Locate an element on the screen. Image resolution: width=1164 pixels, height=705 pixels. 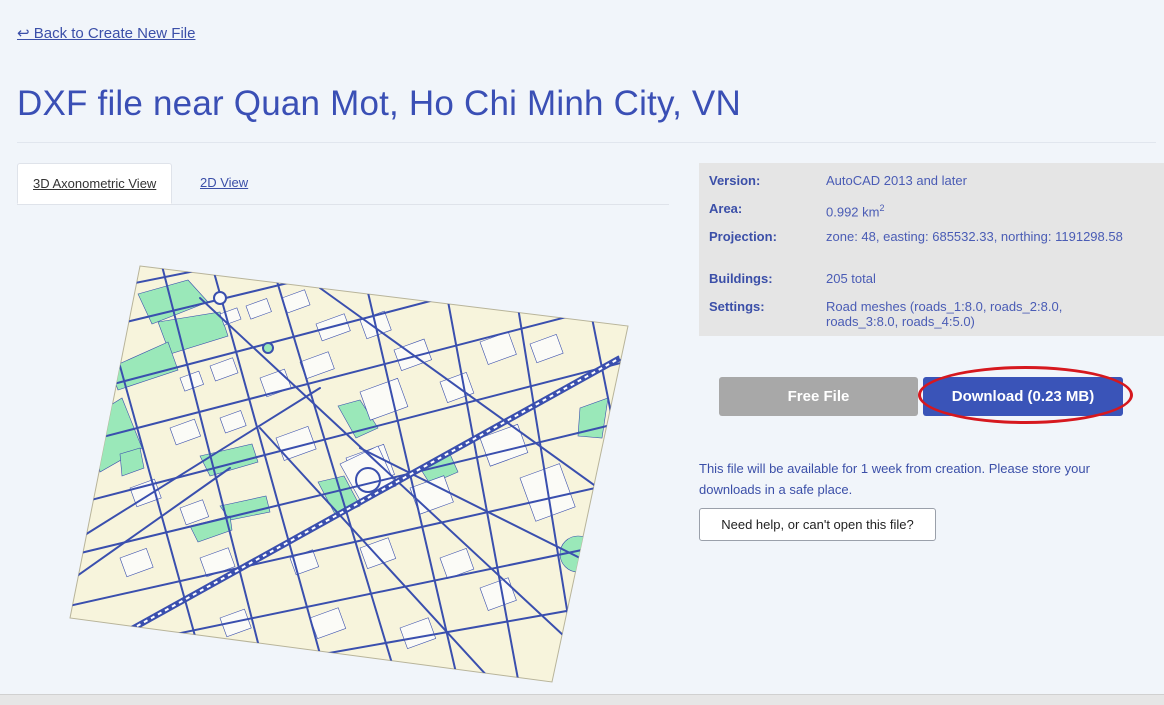
area-number: 0.992 km is located at coordinates (853, 212).